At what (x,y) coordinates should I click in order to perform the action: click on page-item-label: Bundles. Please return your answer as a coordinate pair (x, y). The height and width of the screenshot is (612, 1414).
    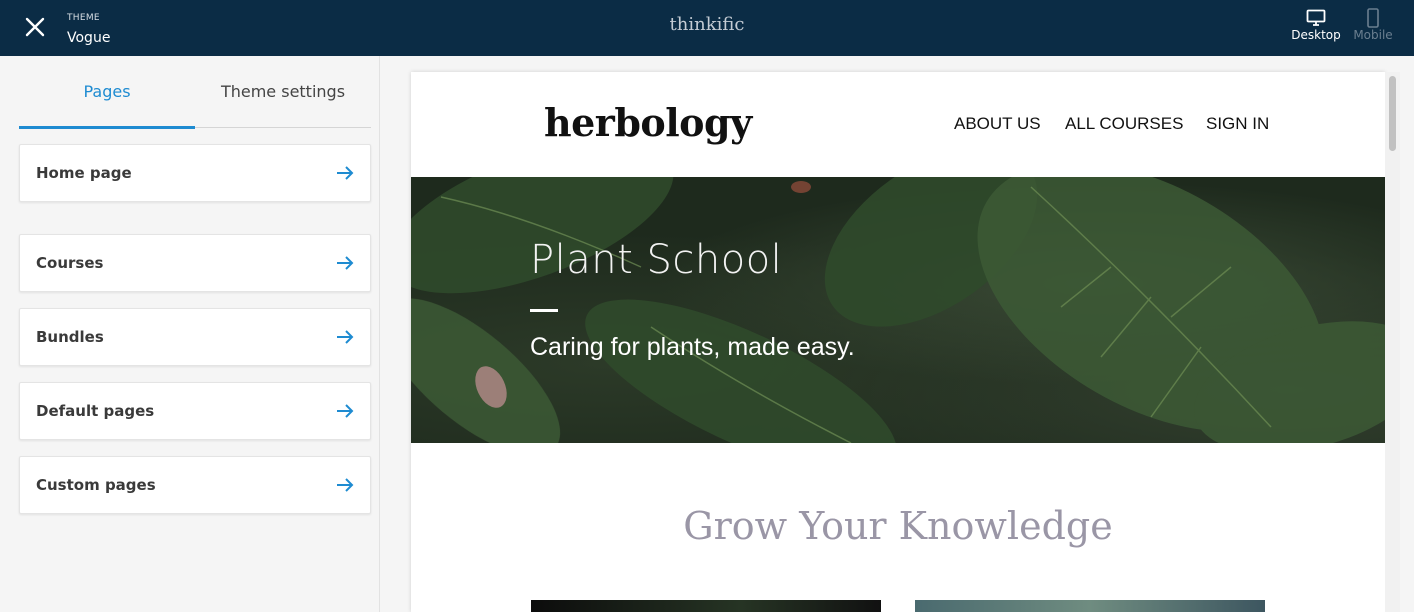
    Looking at the image, I should click on (70, 337).